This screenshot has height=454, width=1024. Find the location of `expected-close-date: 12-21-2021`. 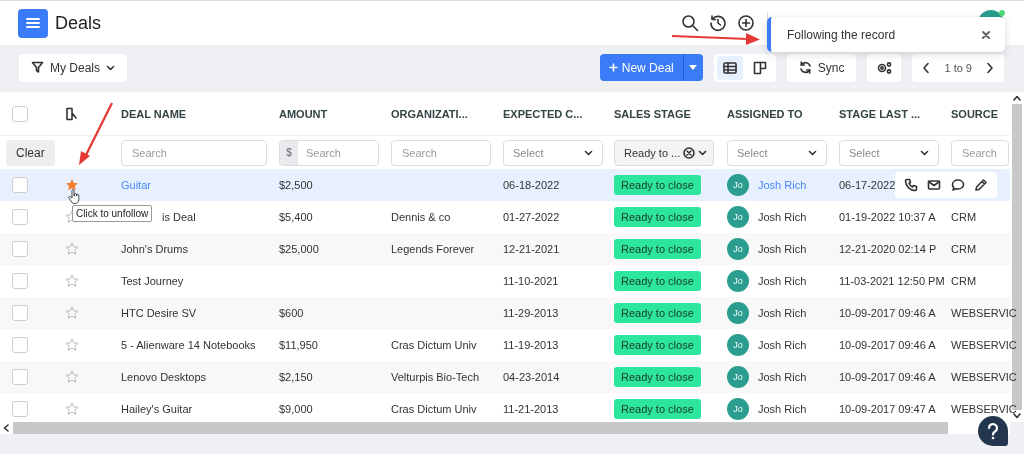

expected-close-date: 12-21-2021 is located at coordinates (531, 249).